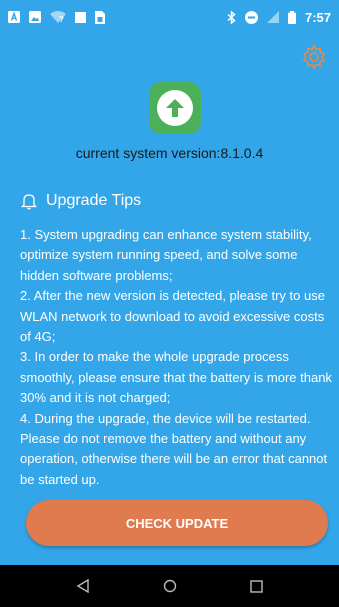 Image resolution: width=339 pixels, height=607 pixels. I want to click on system-version-text: current system version:8.1.0.4, so click(169, 153).